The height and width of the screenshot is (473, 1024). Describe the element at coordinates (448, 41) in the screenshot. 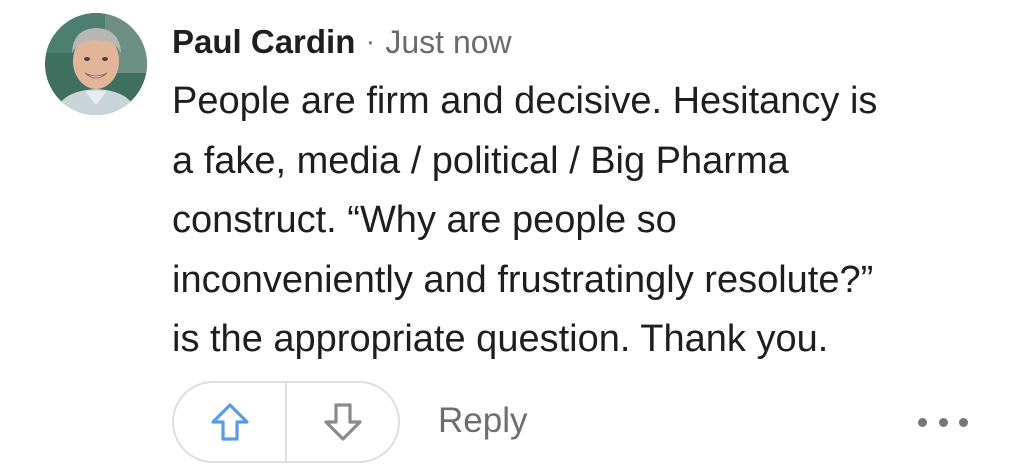

I see `timestamp: Just now` at that location.